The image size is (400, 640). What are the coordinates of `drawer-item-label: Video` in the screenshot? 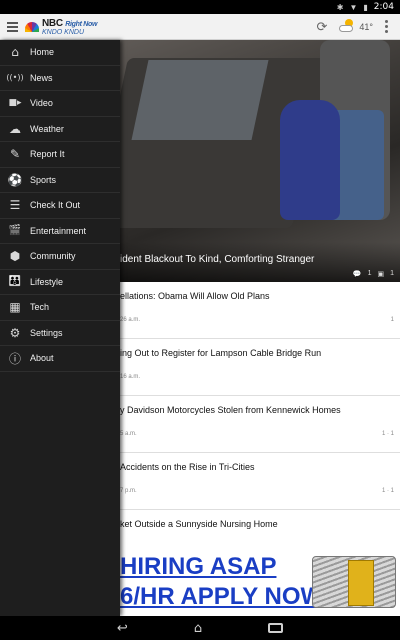 It's located at (41, 103).